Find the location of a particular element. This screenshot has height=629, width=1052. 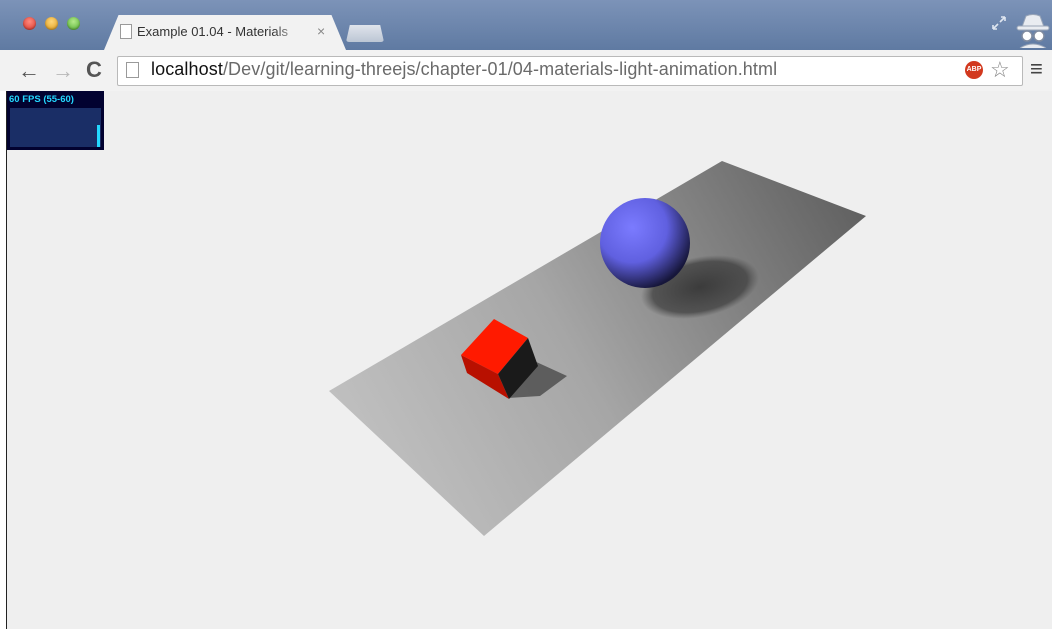

fps-label: 60 FPS (55-60) is located at coordinates (41, 99).